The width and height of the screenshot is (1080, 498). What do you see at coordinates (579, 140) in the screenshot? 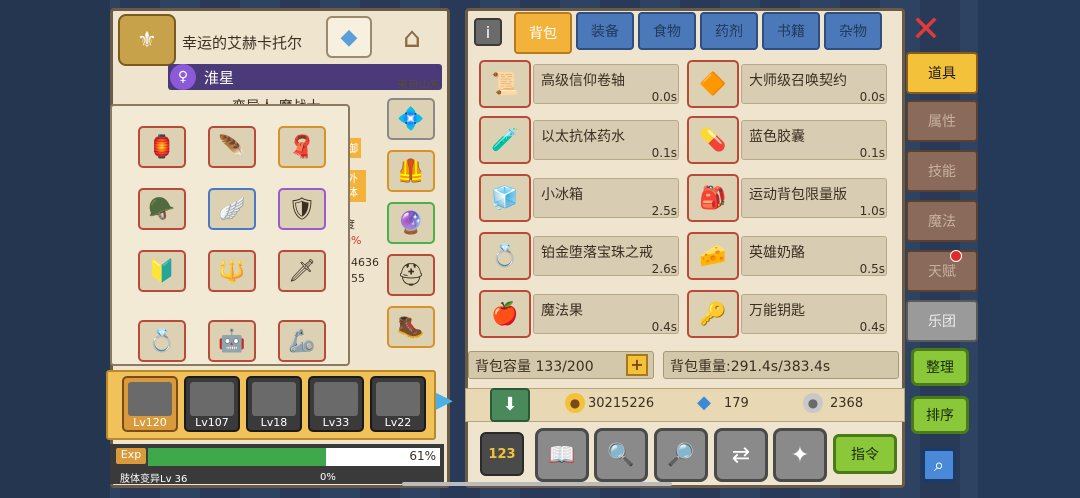
I see `inventory-item: 🧪 以太抗体药水 0.1s` at bounding box center [579, 140].